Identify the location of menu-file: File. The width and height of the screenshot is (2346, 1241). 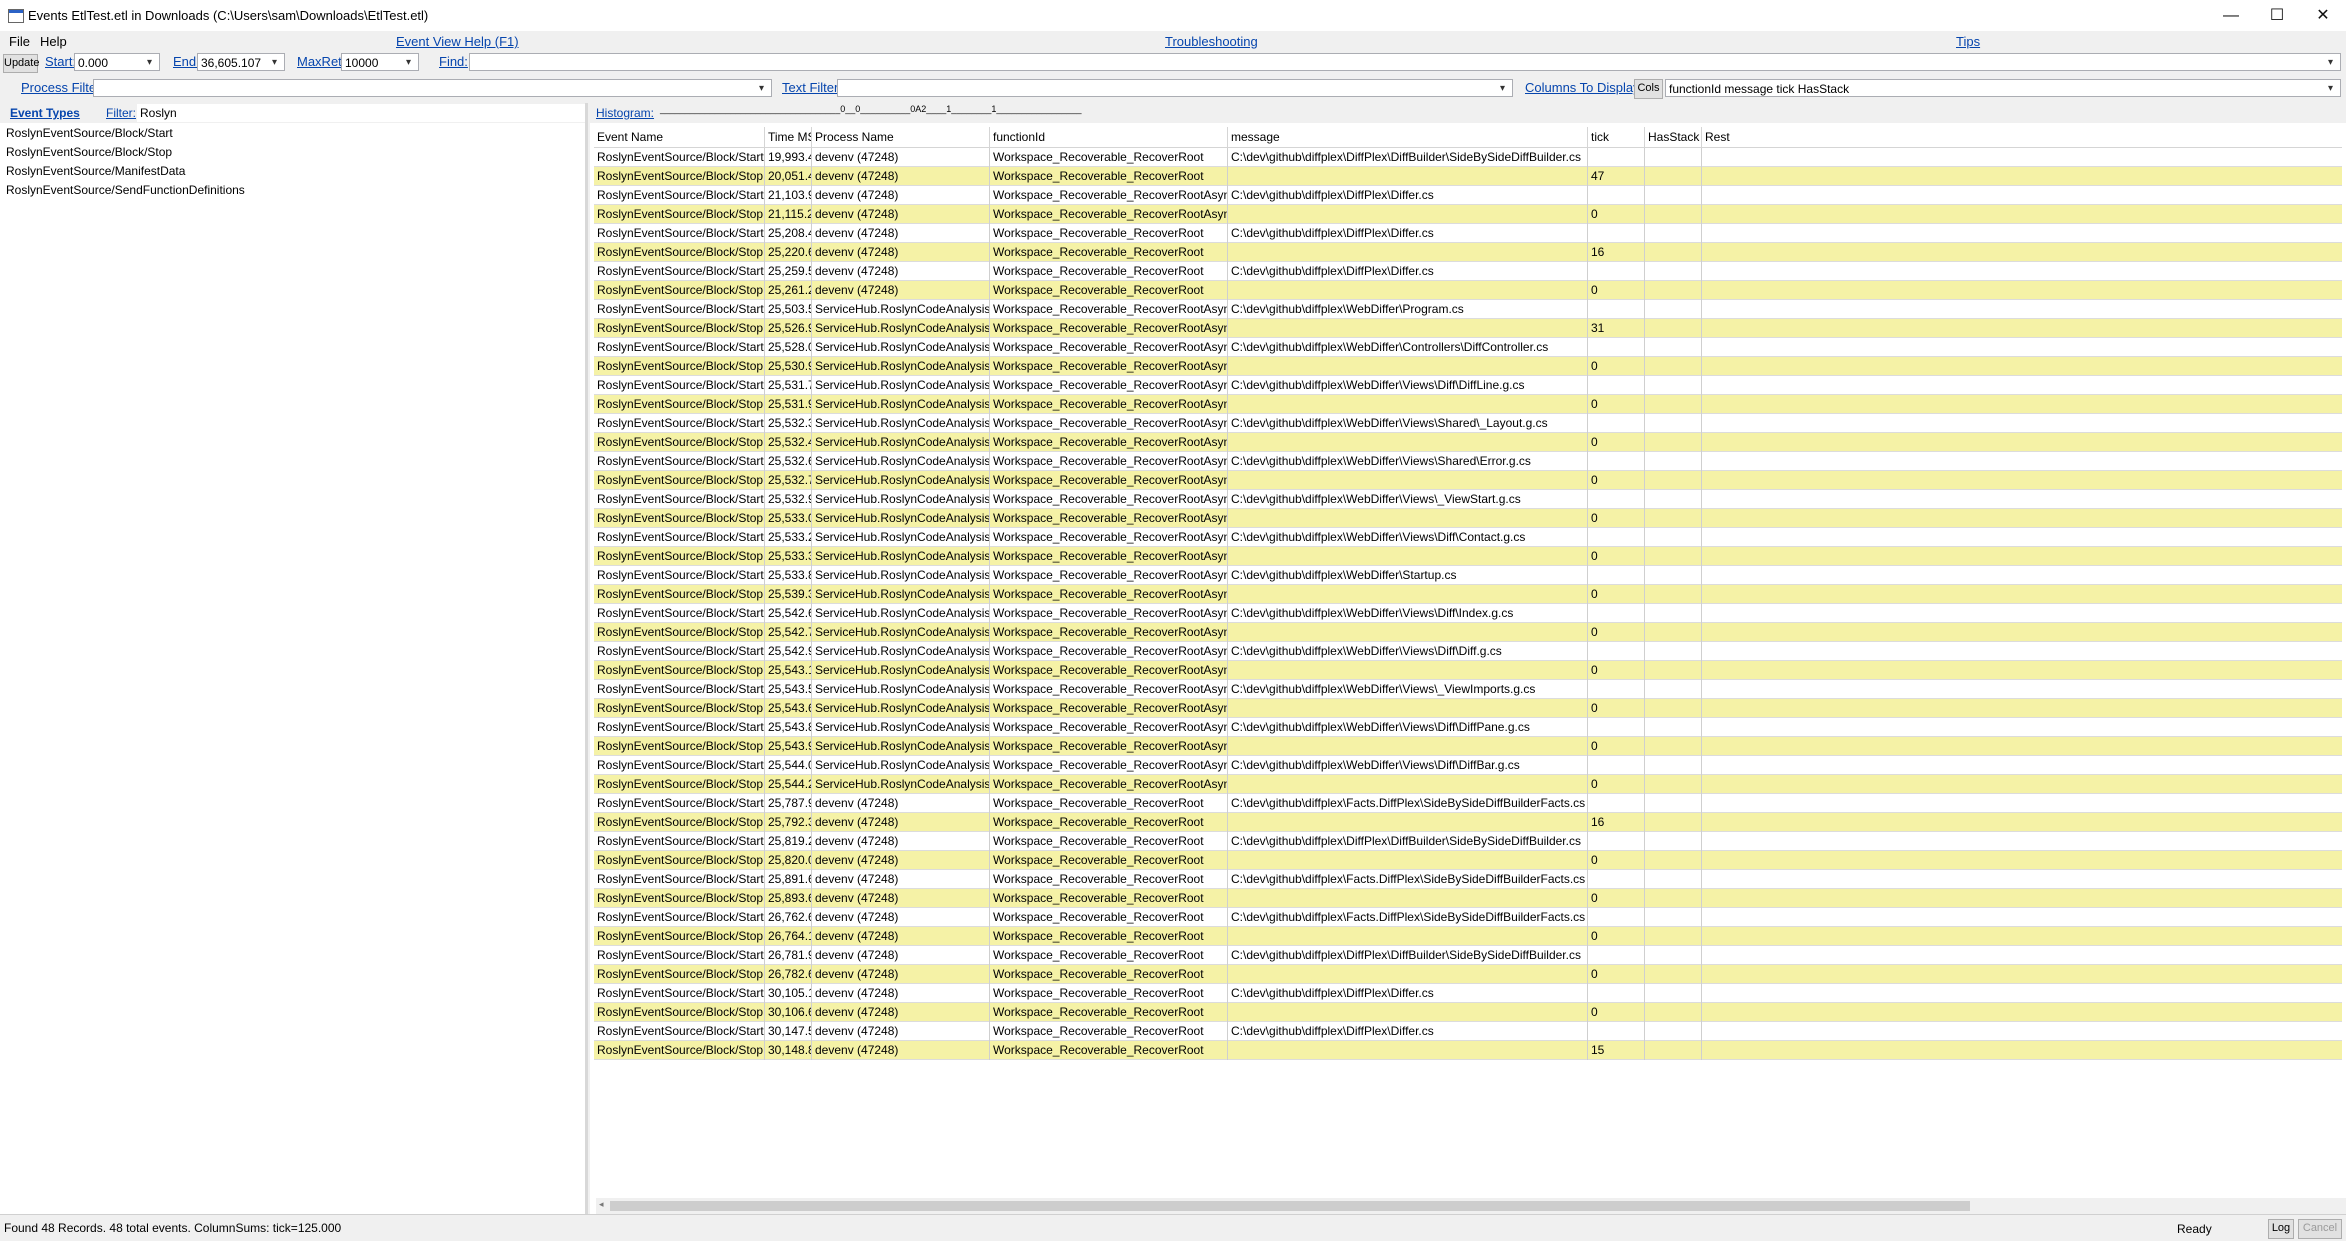
(19, 41).